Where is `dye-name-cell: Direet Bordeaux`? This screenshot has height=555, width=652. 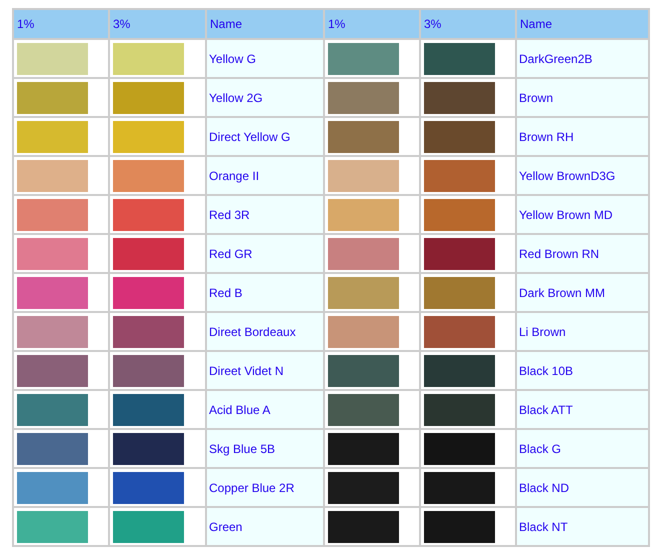
dye-name-cell: Direet Bordeaux is located at coordinates (265, 331).